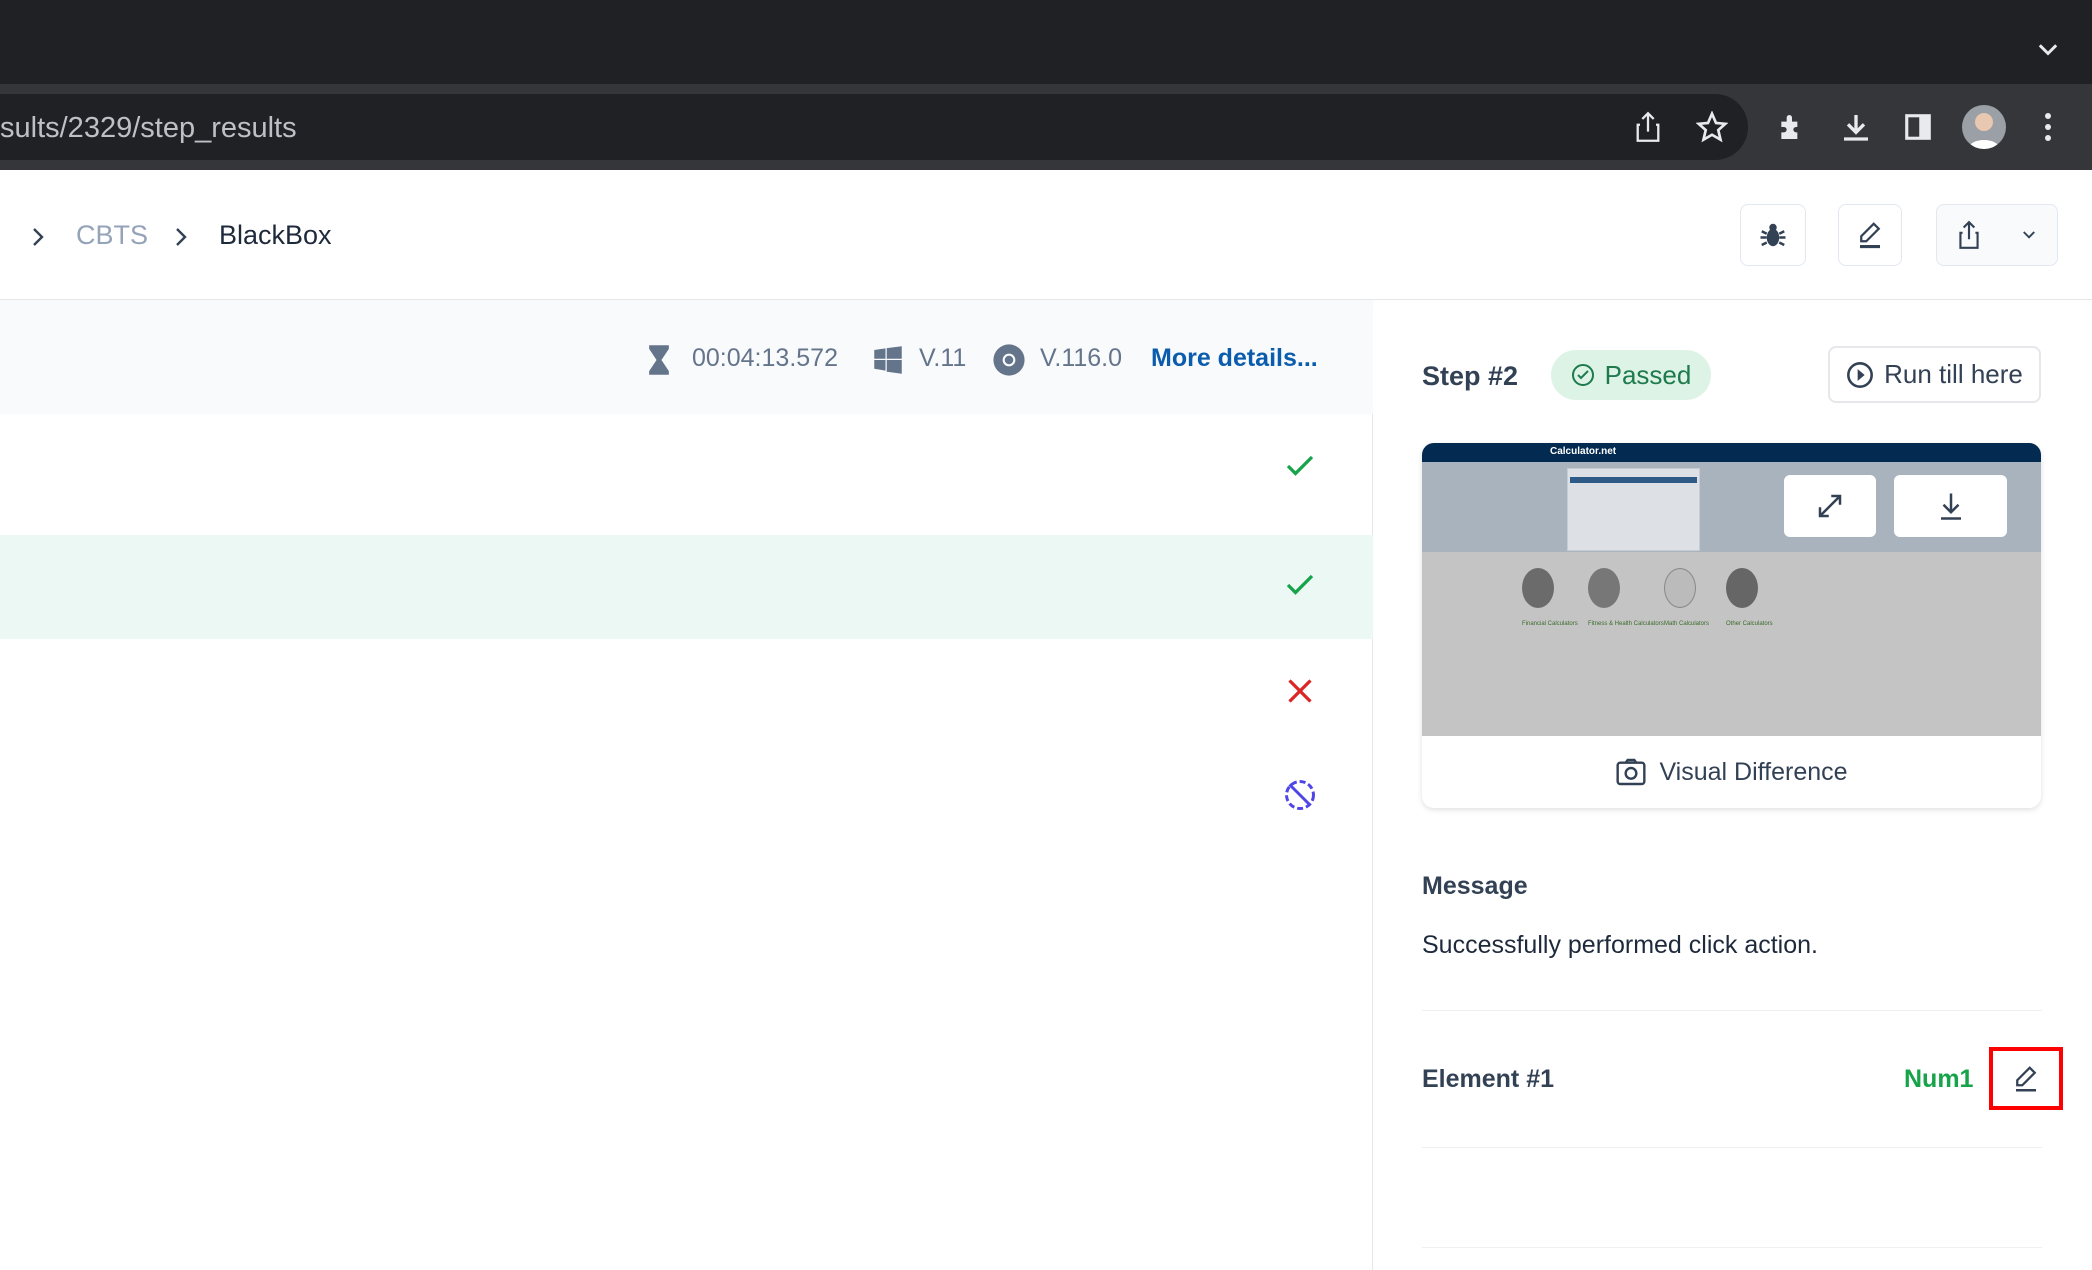  What do you see at coordinates (1582, 375) in the screenshot?
I see `check-circle-icon` at bounding box center [1582, 375].